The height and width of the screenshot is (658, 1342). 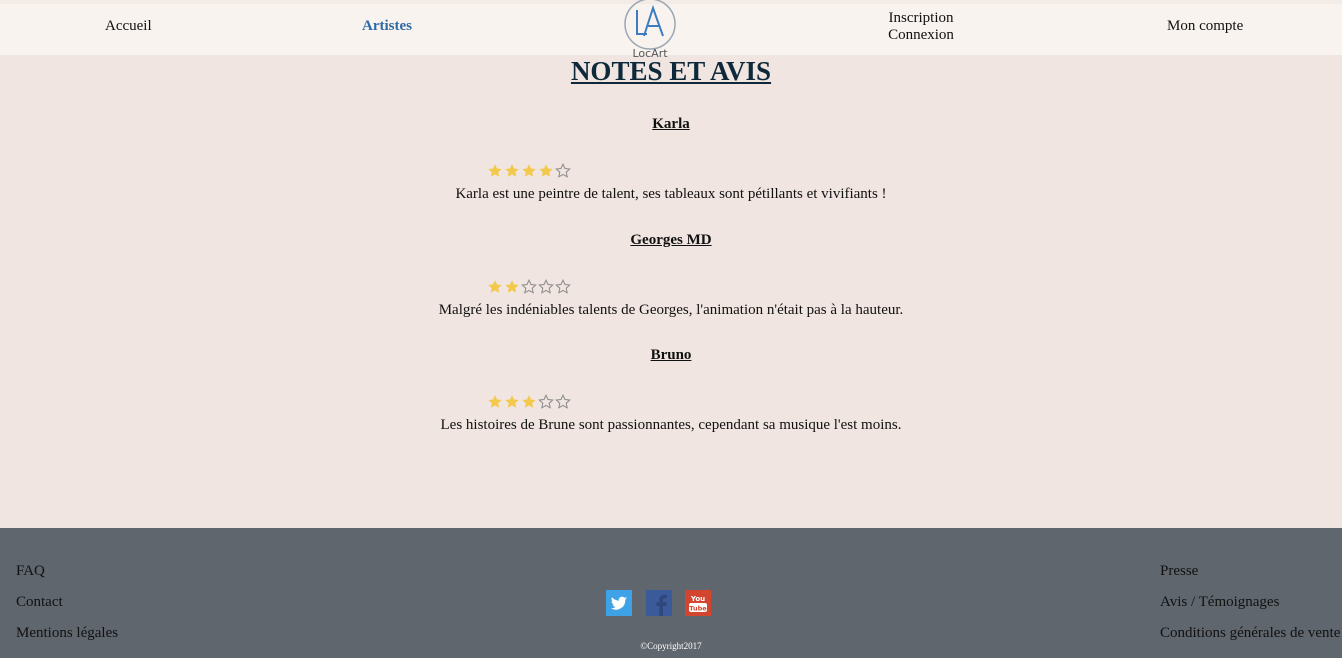 I want to click on review-author: Bruno, so click(x=671, y=355).